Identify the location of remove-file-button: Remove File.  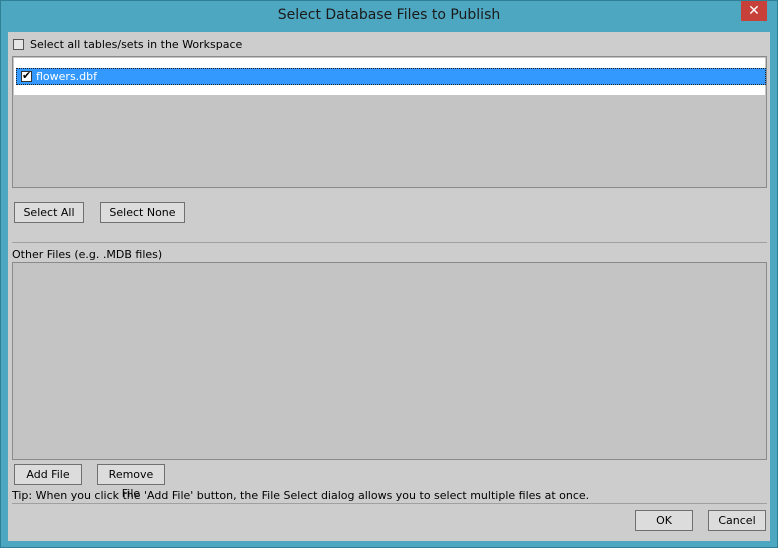
(131, 482).